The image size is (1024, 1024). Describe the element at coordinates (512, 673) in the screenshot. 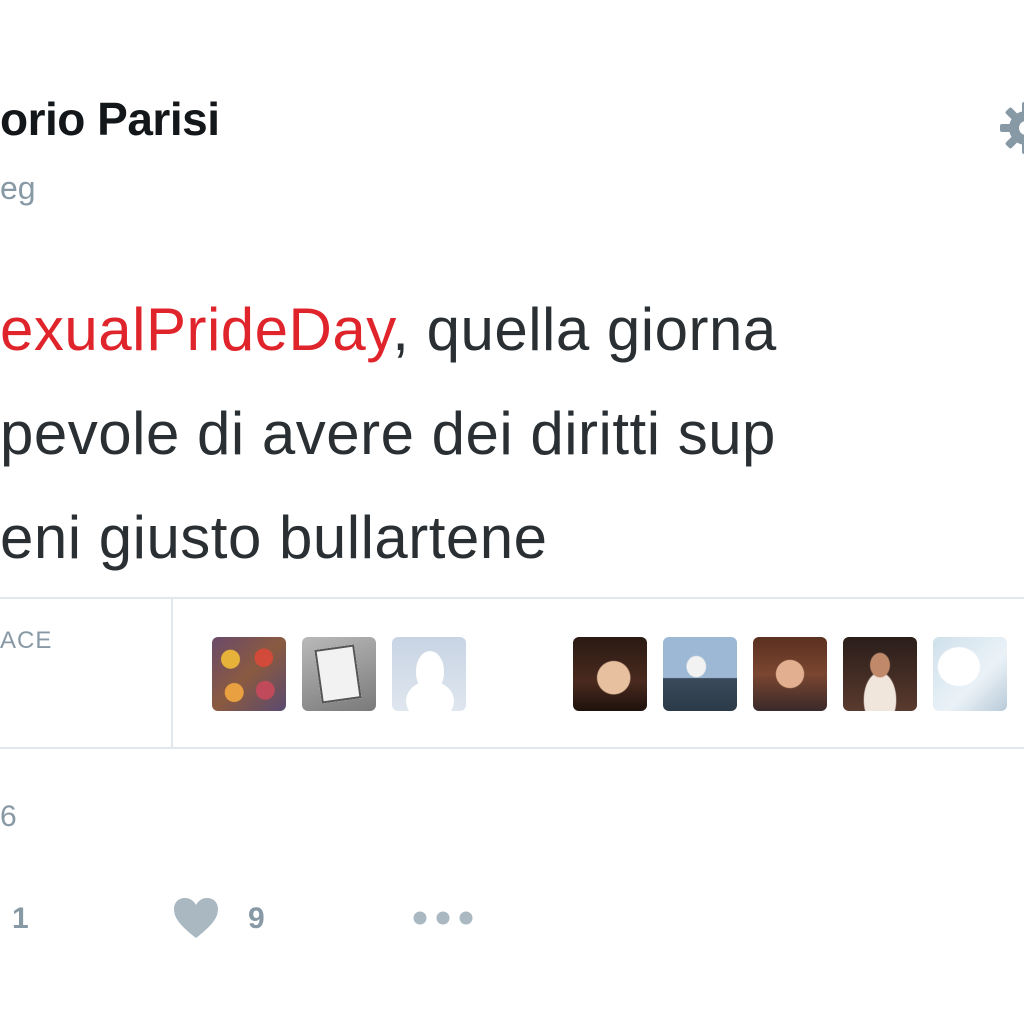

I see `tweet-stats-bar: ACE` at that location.